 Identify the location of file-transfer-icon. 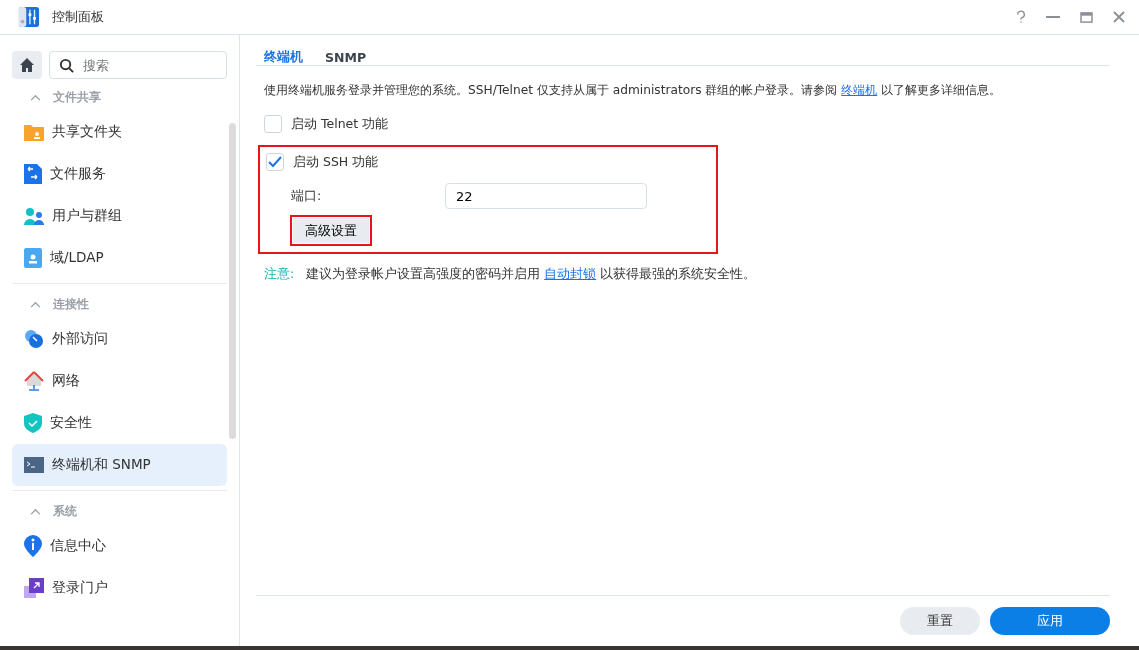
(33, 174).